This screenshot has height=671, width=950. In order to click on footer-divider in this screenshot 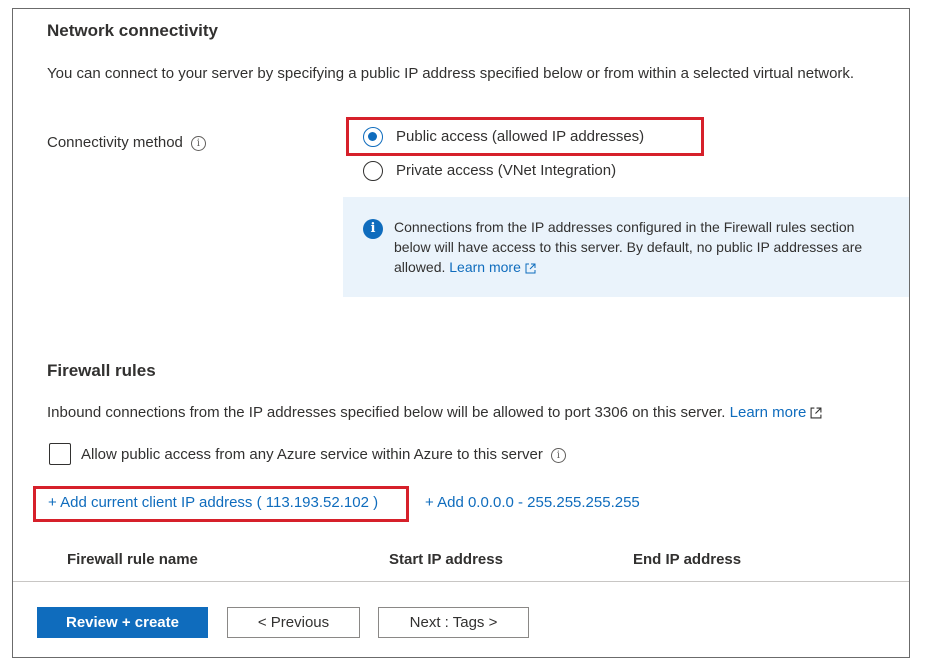, I will do `click(461, 581)`.